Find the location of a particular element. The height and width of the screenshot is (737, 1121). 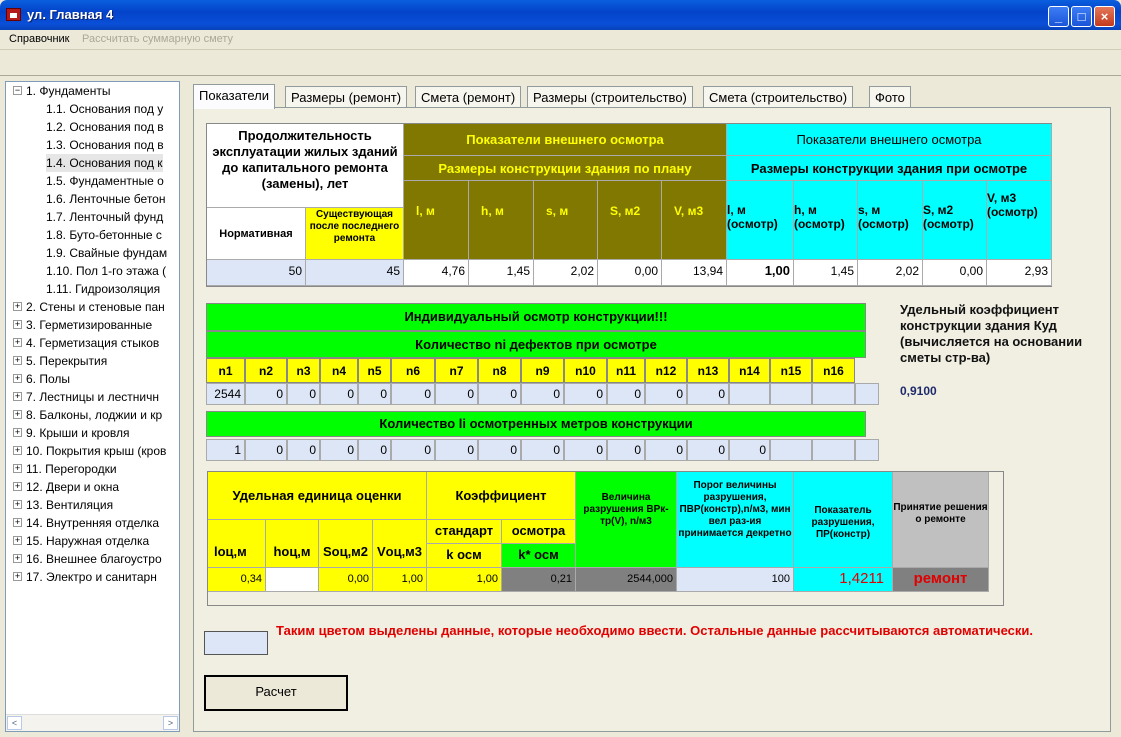

splitter is located at coordinates (184, 406).